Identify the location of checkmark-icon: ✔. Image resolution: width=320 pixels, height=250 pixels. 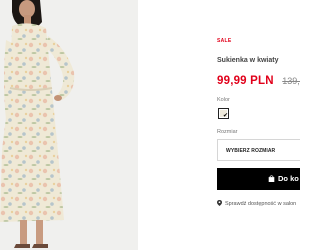
(225, 116).